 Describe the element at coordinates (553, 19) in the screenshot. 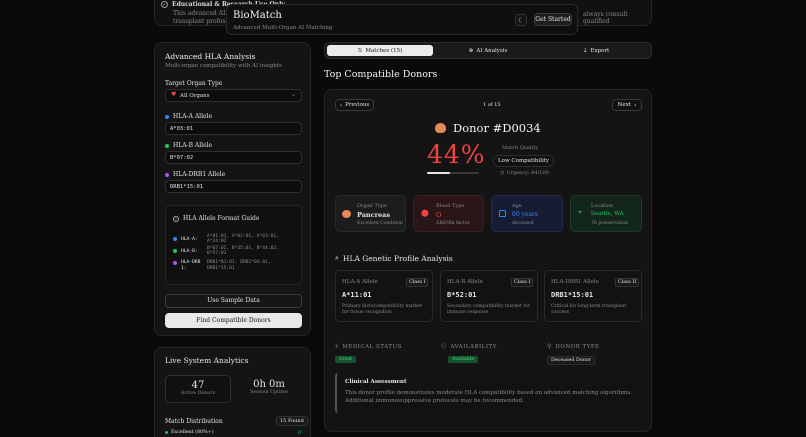

I see `get-started-button: Get Started` at that location.